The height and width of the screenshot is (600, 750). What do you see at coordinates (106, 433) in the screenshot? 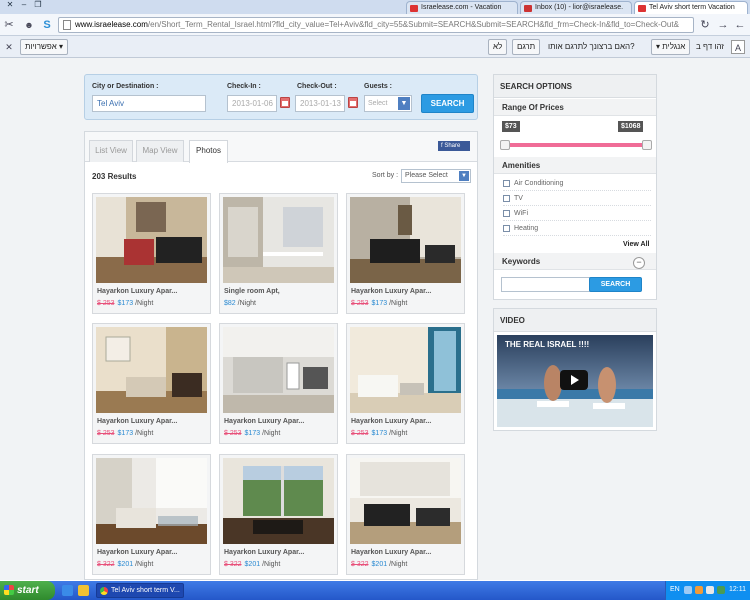
I see `old-price: $ 253` at bounding box center [106, 433].